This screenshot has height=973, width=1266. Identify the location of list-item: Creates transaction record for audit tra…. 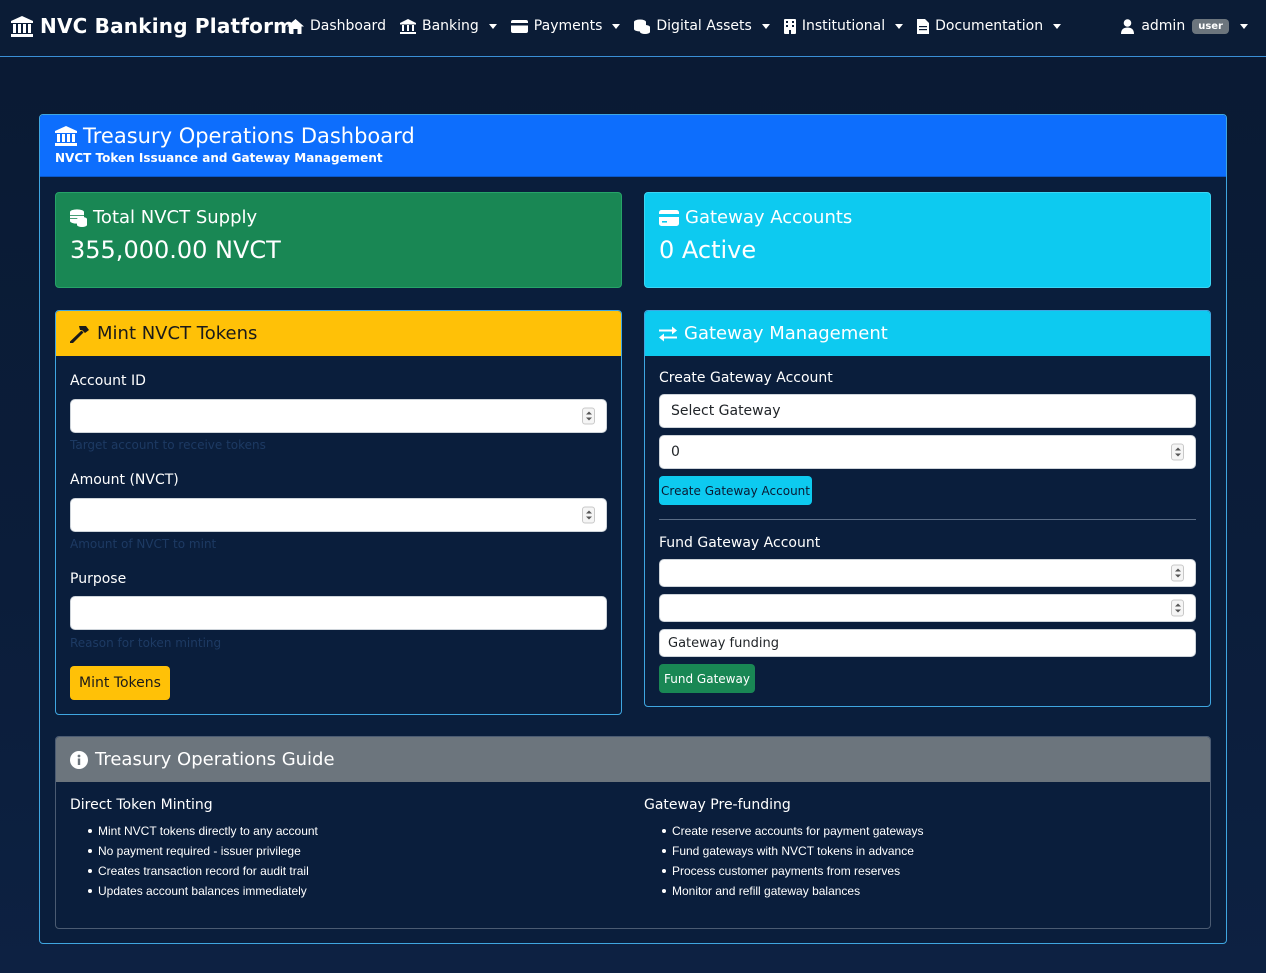
(194, 871).